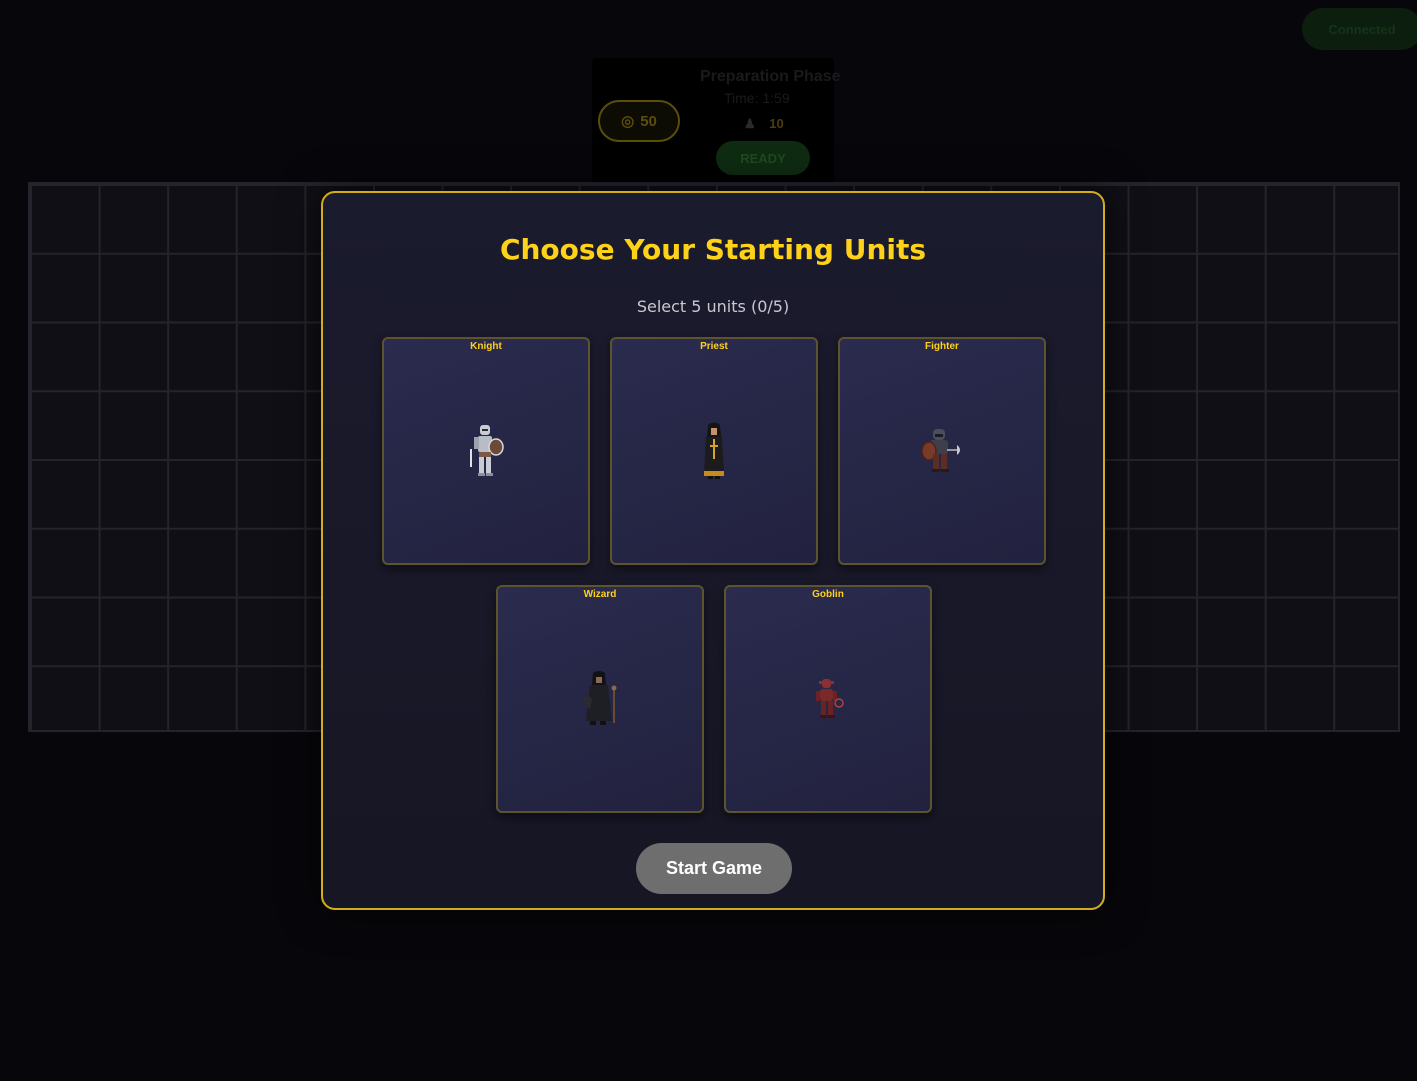 The height and width of the screenshot is (1081, 1417). I want to click on coin-icon: ◎, so click(628, 121).